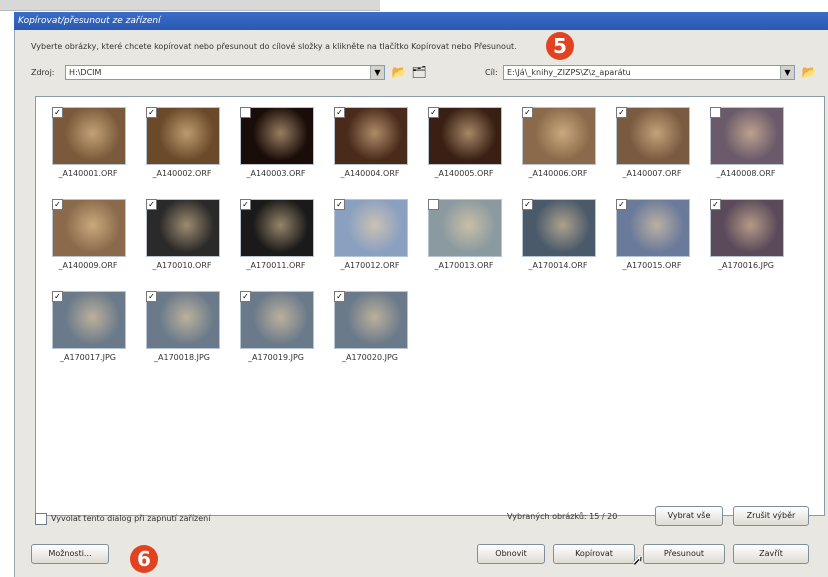  Describe the element at coordinates (511, 554) in the screenshot. I see `refresh-button: Obnovit` at that location.